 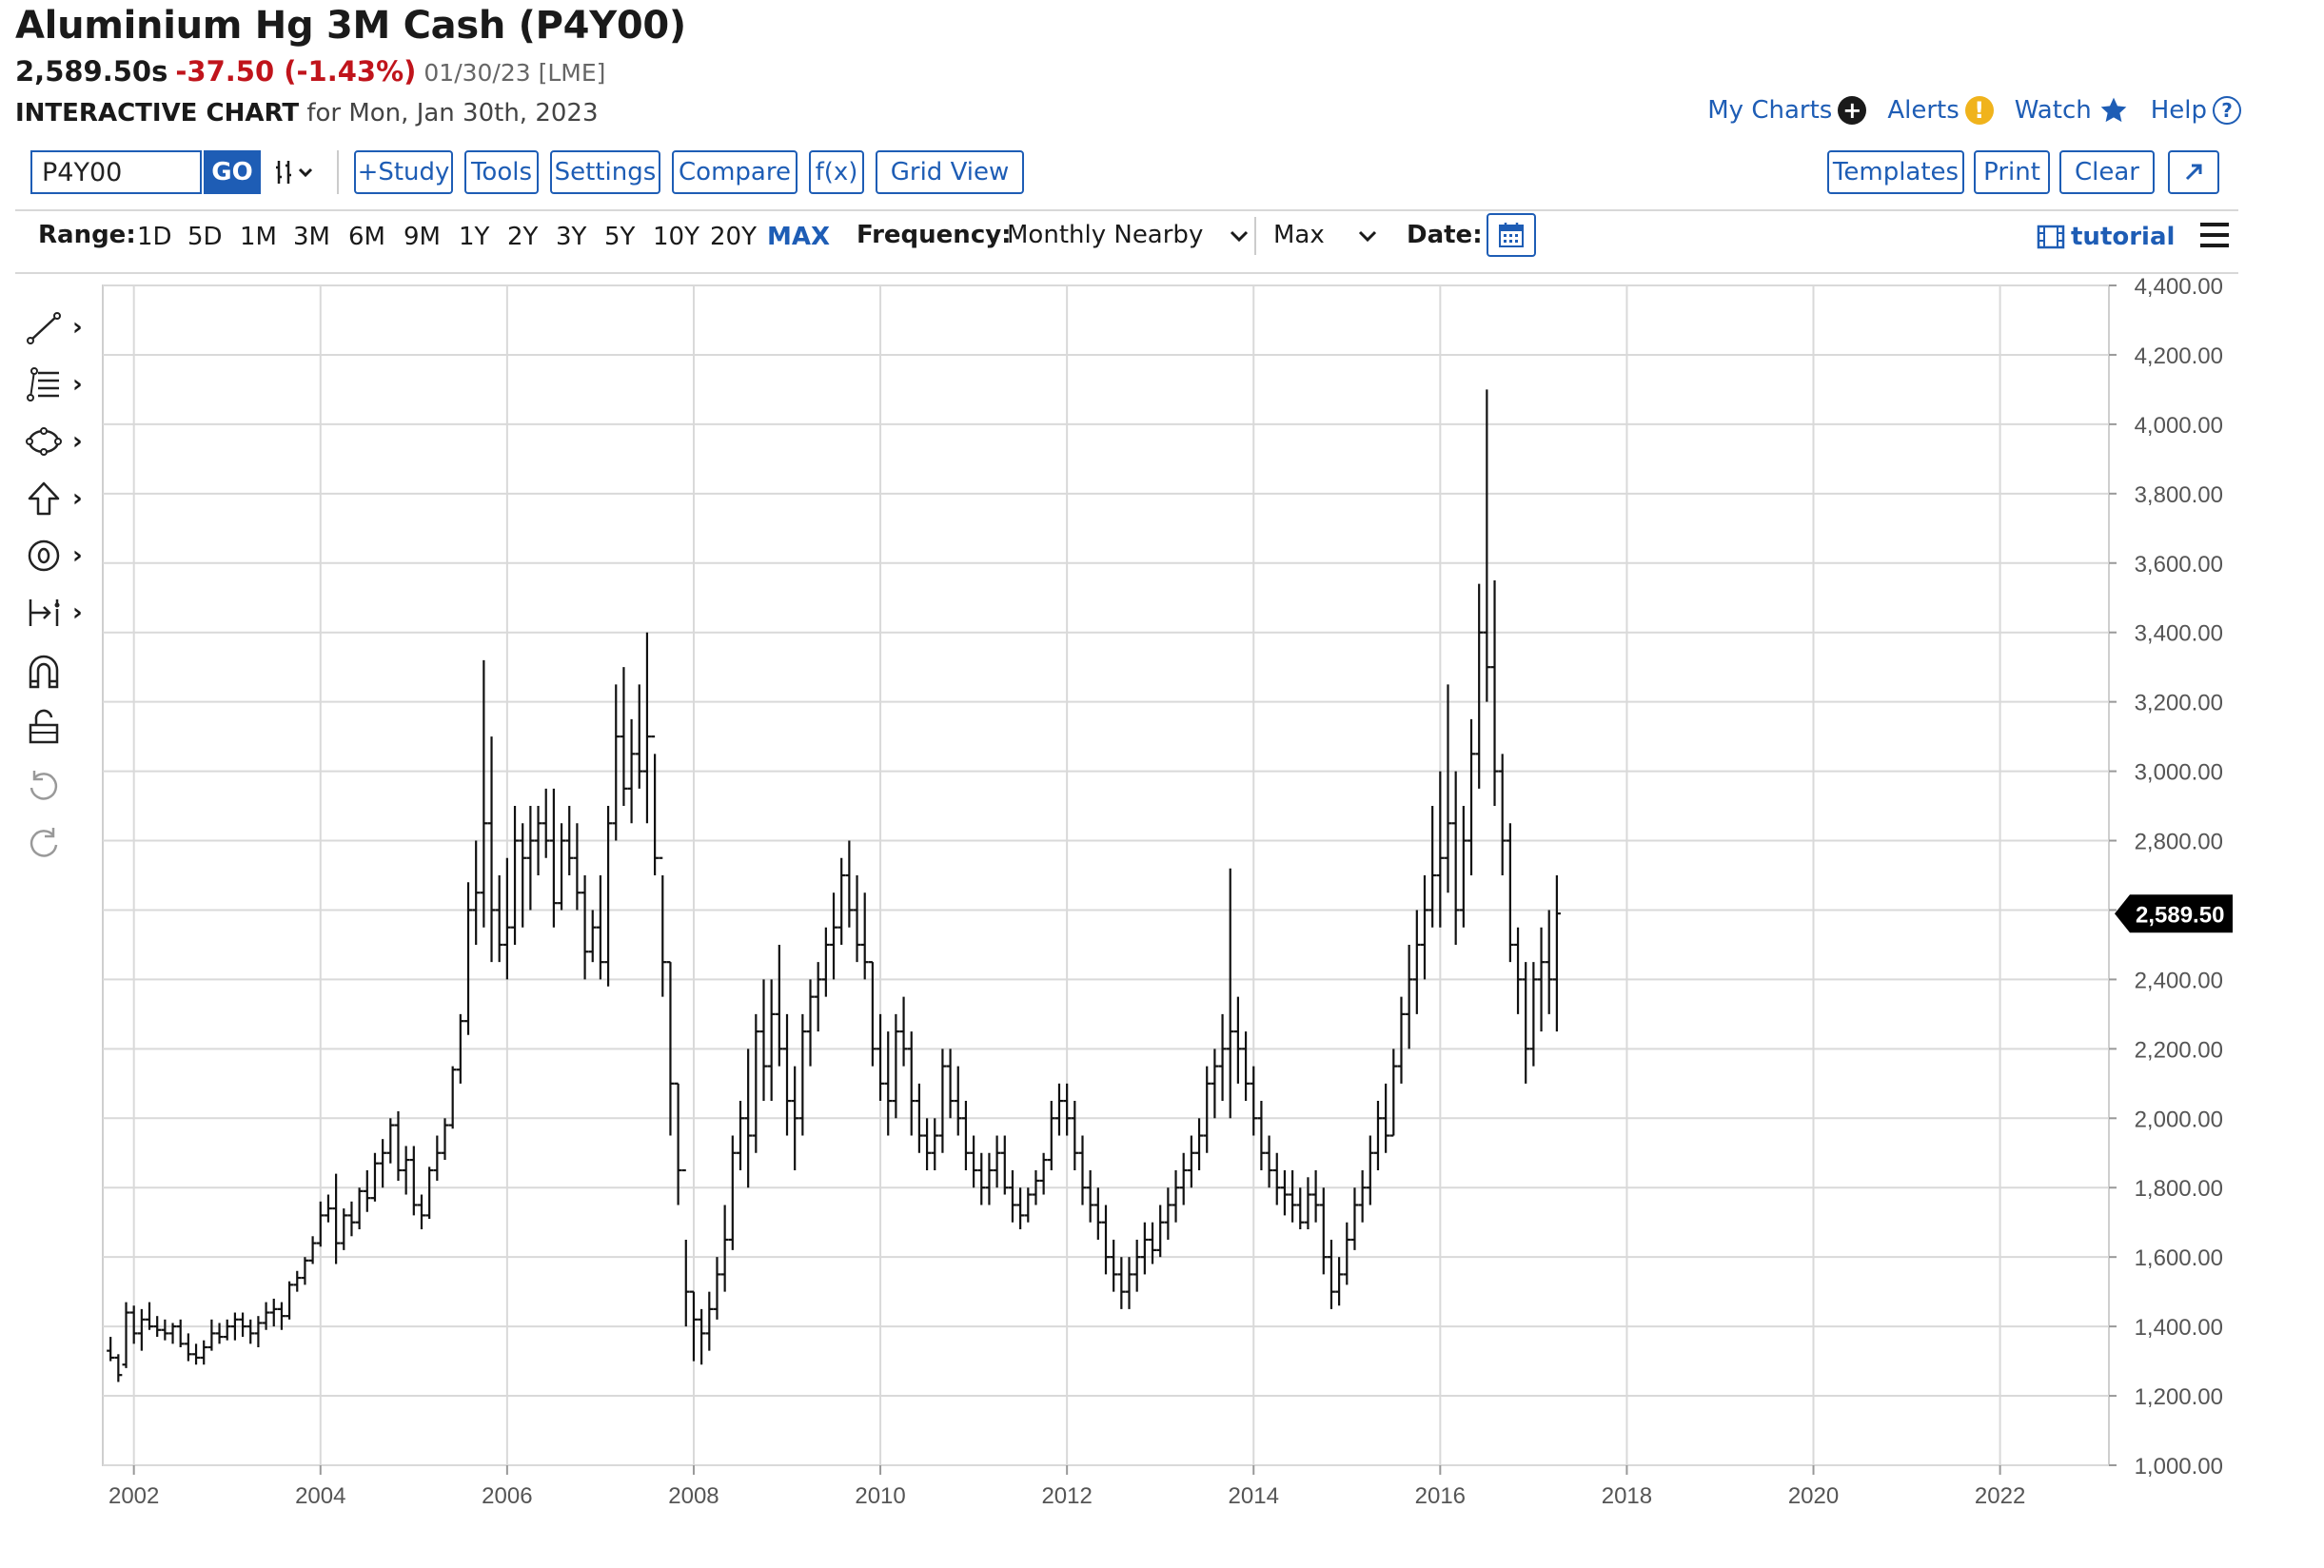 What do you see at coordinates (311, 237) in the screenshot?
I see `range-option: 3M` at bounding box center [311, 237].